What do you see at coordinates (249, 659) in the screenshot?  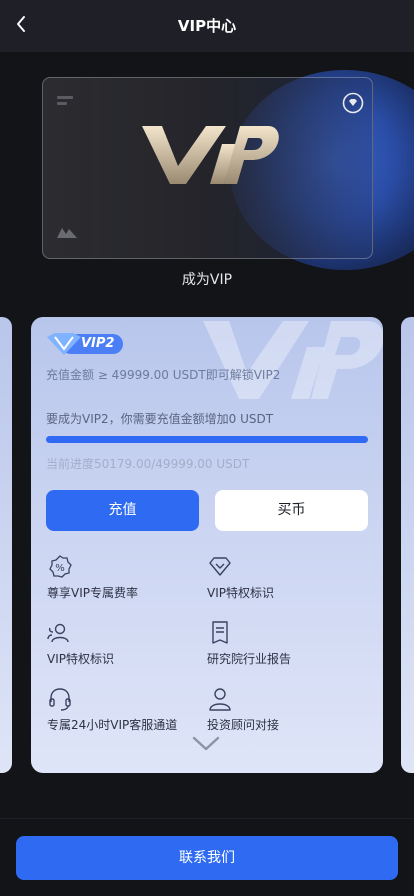 I see `feature-label: 研究院行业报告` at bounding box center [249, 659].